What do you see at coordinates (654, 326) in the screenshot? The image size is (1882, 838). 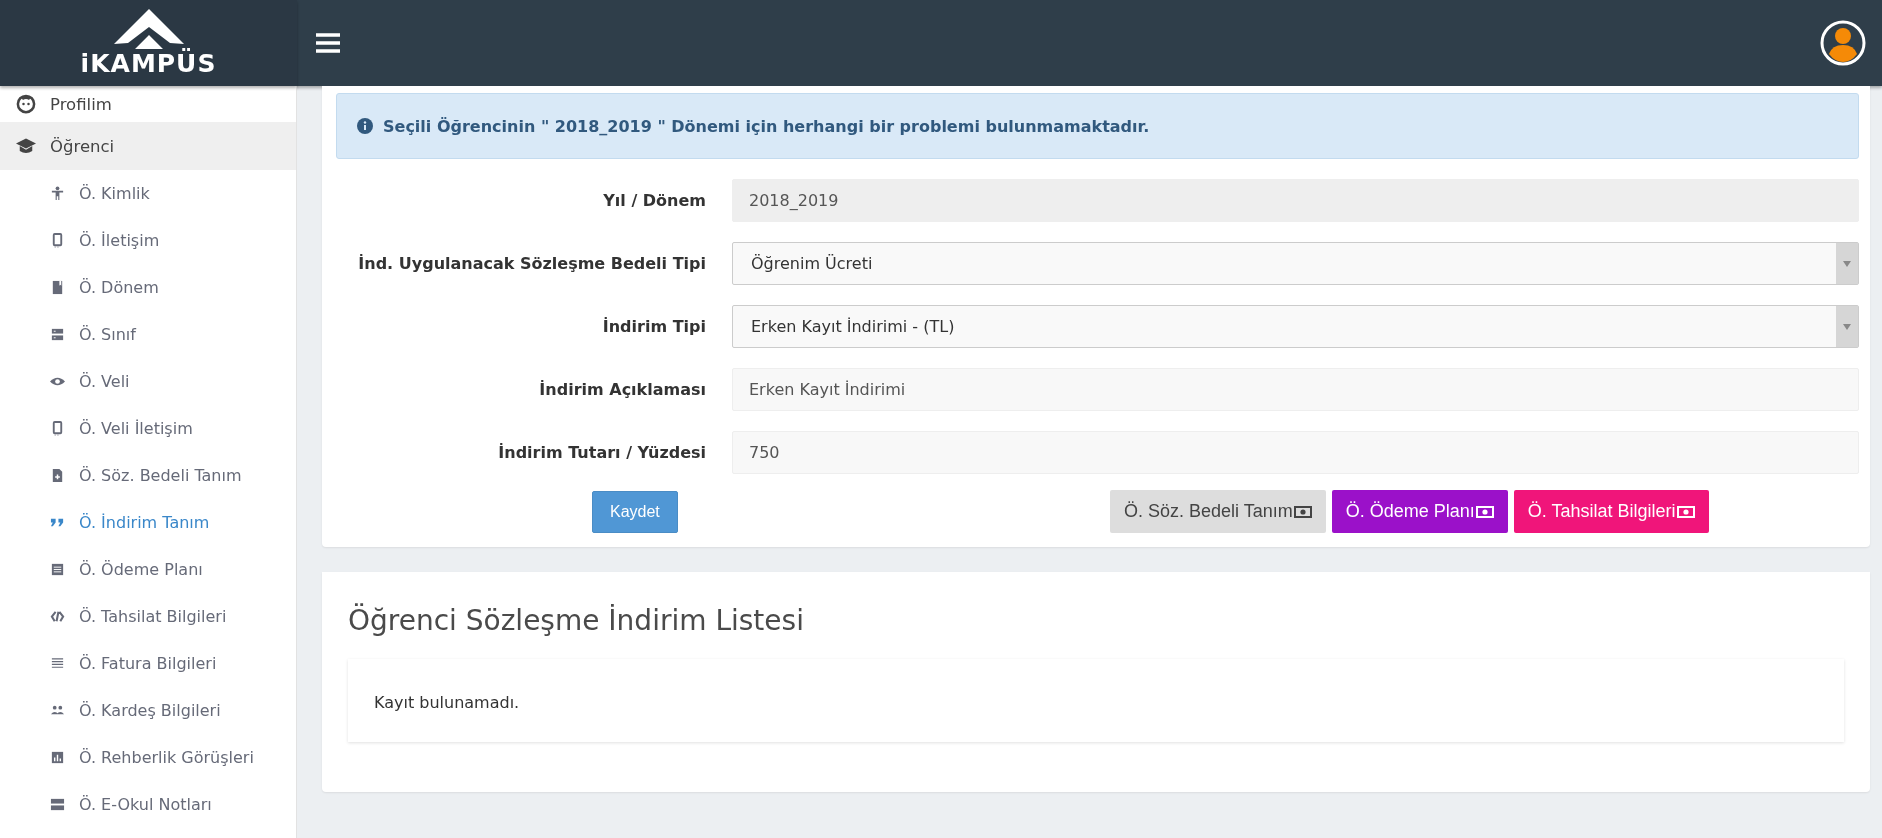 I see `field-label: İndirim Tipi` at bounding box center [654, 326].